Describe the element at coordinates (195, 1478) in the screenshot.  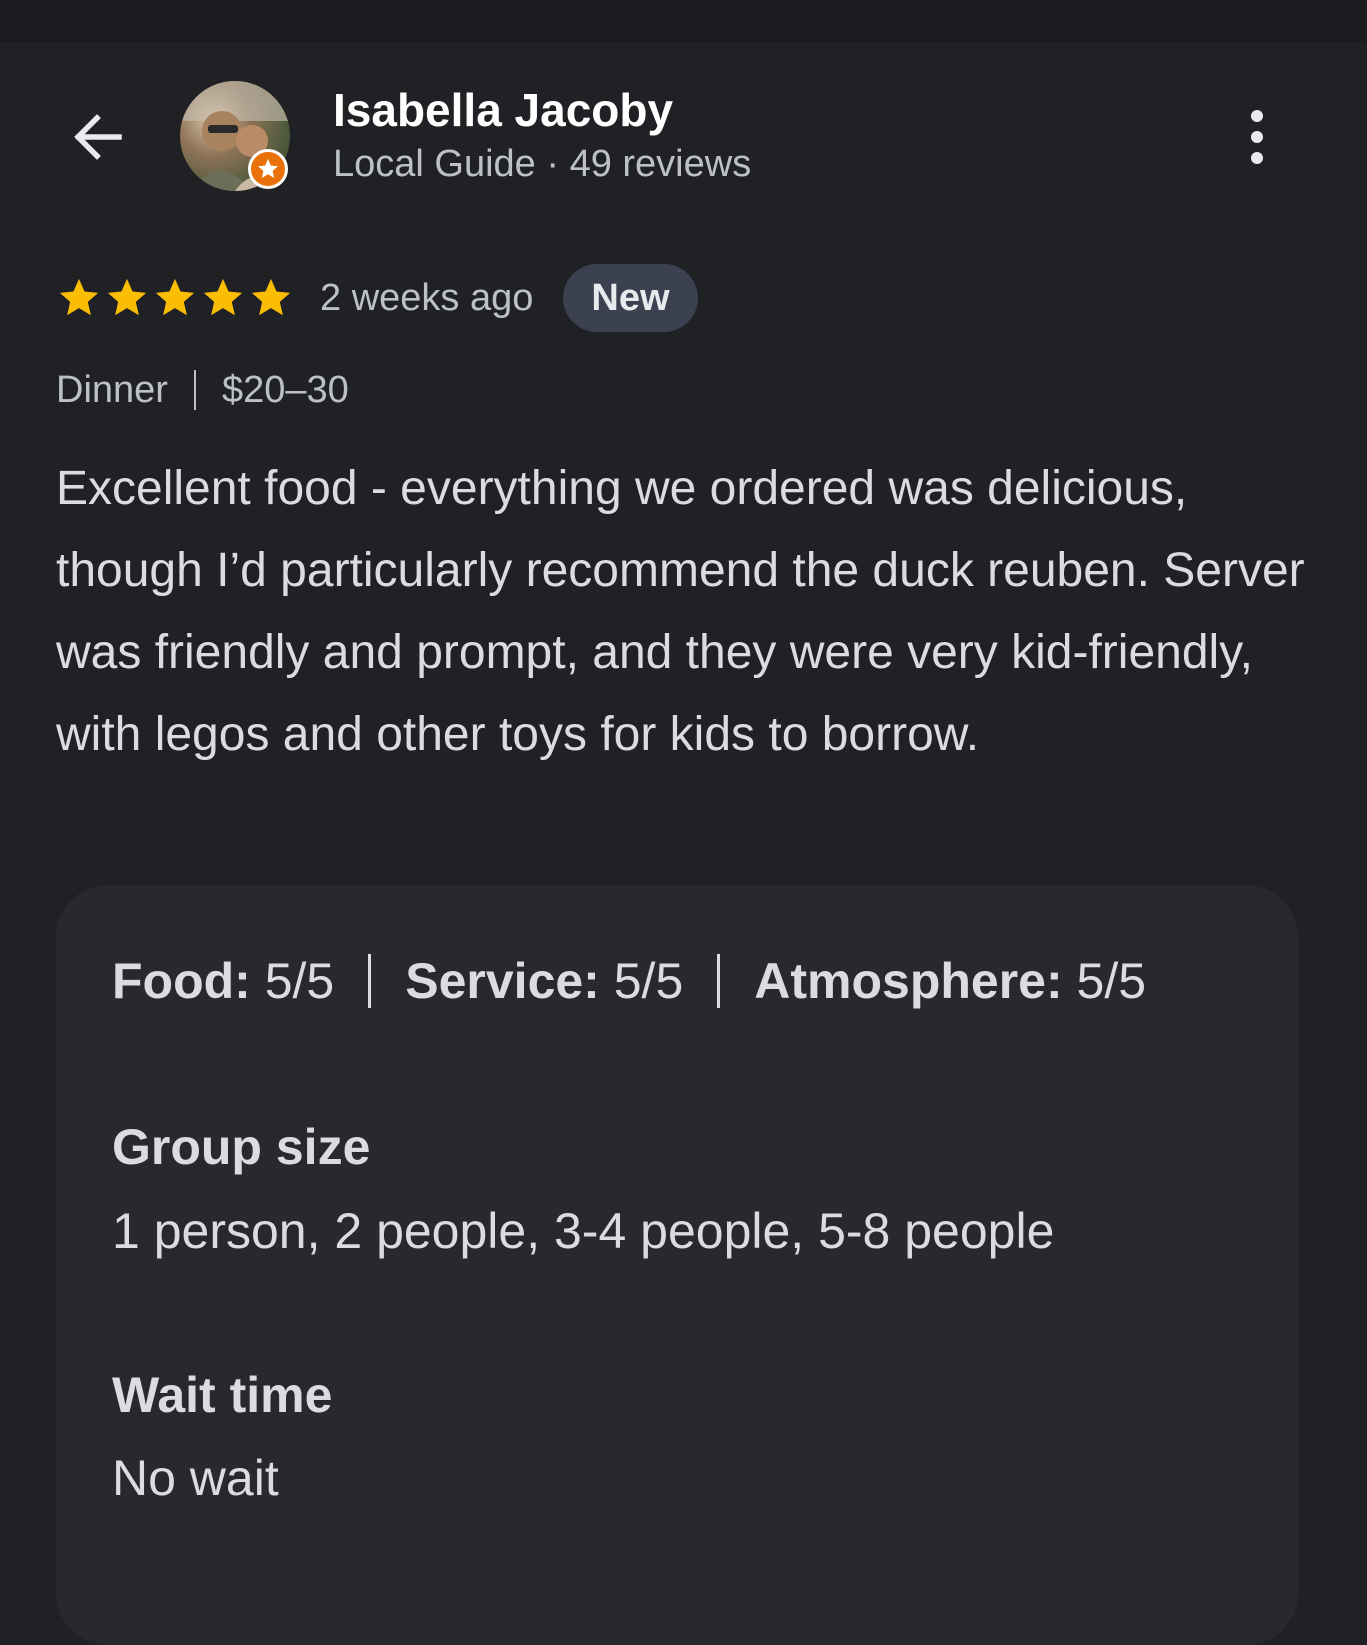
I see `wait-time-value: No wait` at that location.